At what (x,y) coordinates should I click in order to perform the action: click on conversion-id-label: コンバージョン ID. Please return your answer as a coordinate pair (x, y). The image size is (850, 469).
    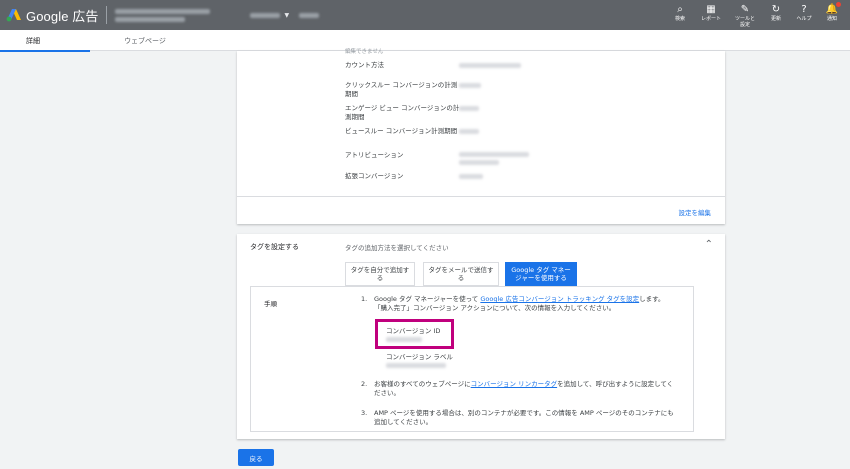
    Looking at the image, I should click on (413, 331).